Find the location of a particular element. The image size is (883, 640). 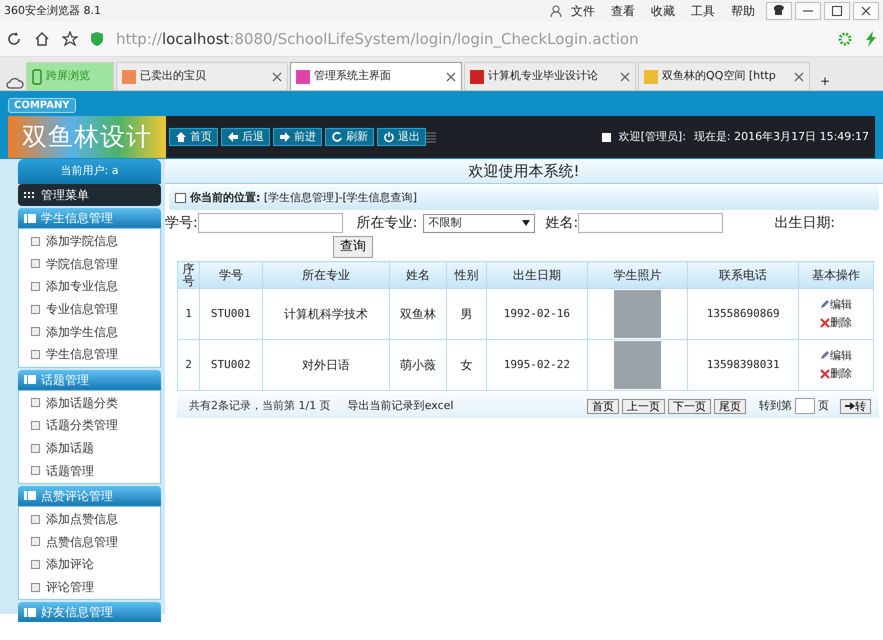

menu-item: 学院信息管理 is located at coordinates (89, 264).